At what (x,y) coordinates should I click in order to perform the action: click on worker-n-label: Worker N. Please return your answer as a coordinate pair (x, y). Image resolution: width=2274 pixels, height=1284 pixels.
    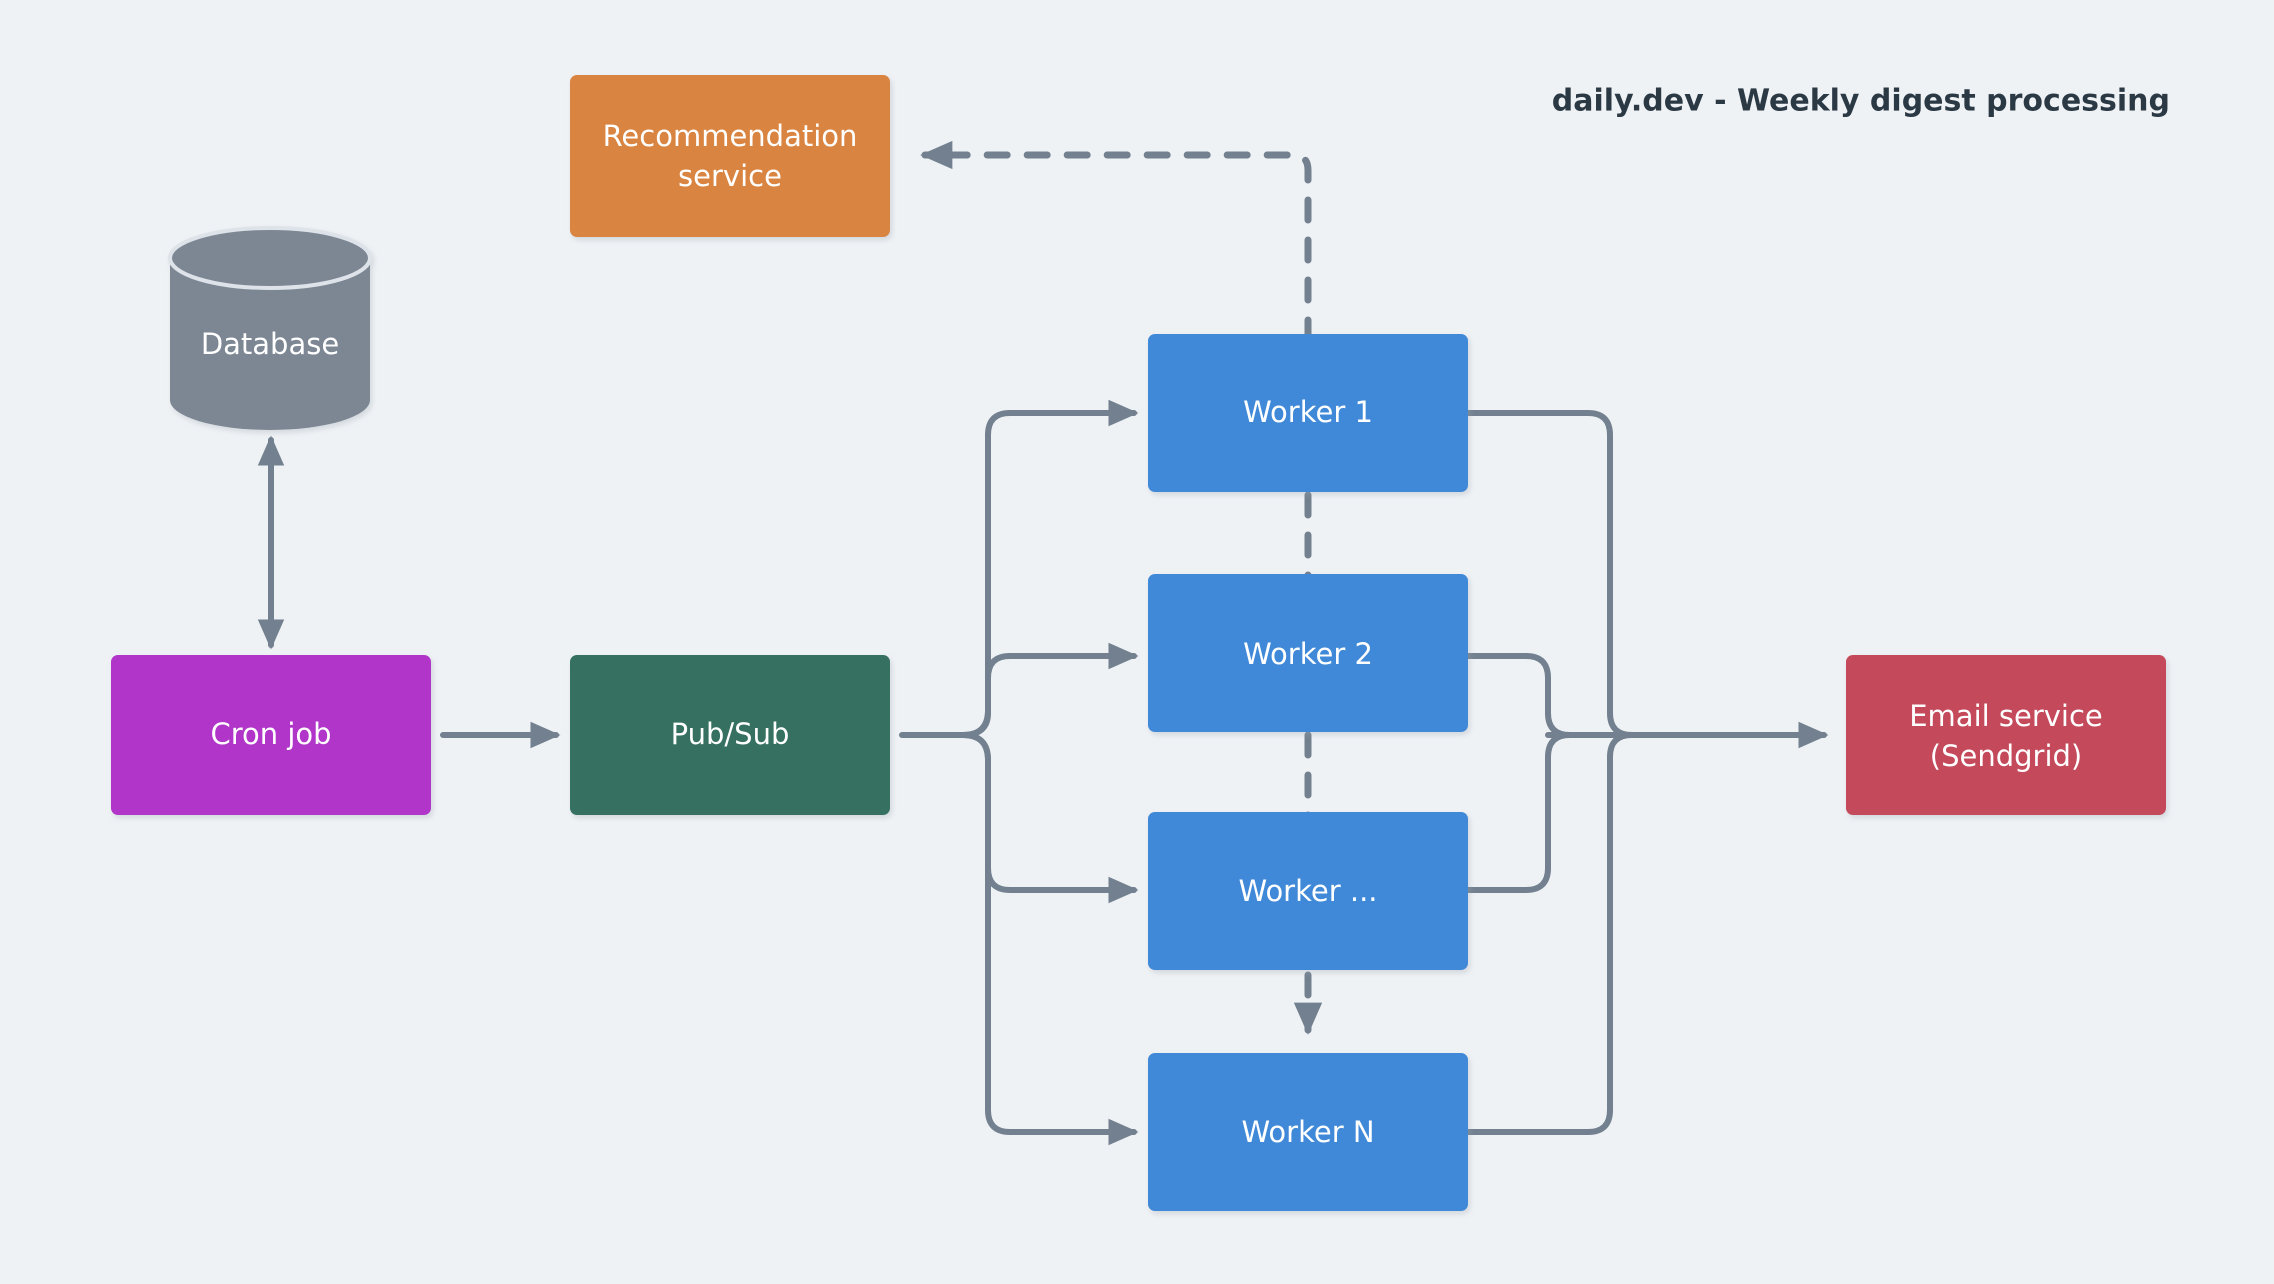
    Looking at the image, I should click on (1307, 1132).